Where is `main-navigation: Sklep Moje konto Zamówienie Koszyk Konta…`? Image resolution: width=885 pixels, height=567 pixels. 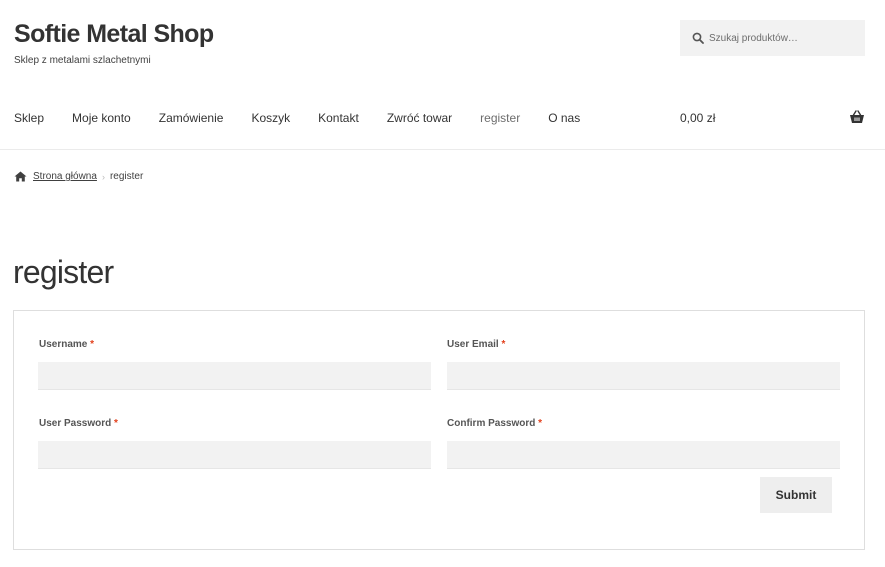
main-navigation: Sklep Moje konto Zamówienie Koszyk Konta… is located at coordinates (311, 118).